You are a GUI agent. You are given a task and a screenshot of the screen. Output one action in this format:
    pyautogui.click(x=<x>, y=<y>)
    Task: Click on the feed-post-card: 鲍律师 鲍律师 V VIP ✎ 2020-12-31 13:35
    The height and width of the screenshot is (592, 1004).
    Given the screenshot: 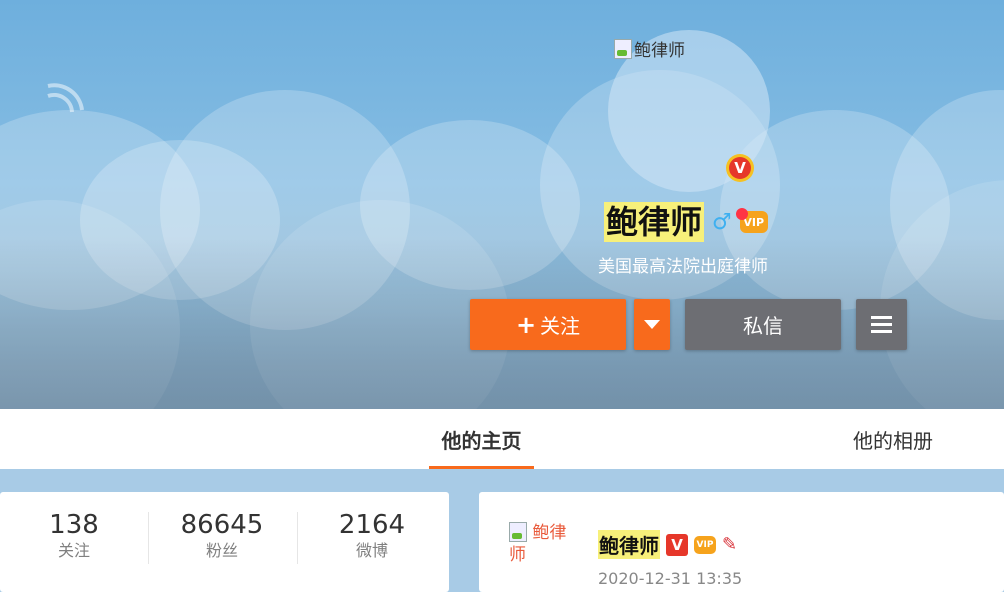 What is the action you would take?
    pyautogui.click(x=741, y=542)
    